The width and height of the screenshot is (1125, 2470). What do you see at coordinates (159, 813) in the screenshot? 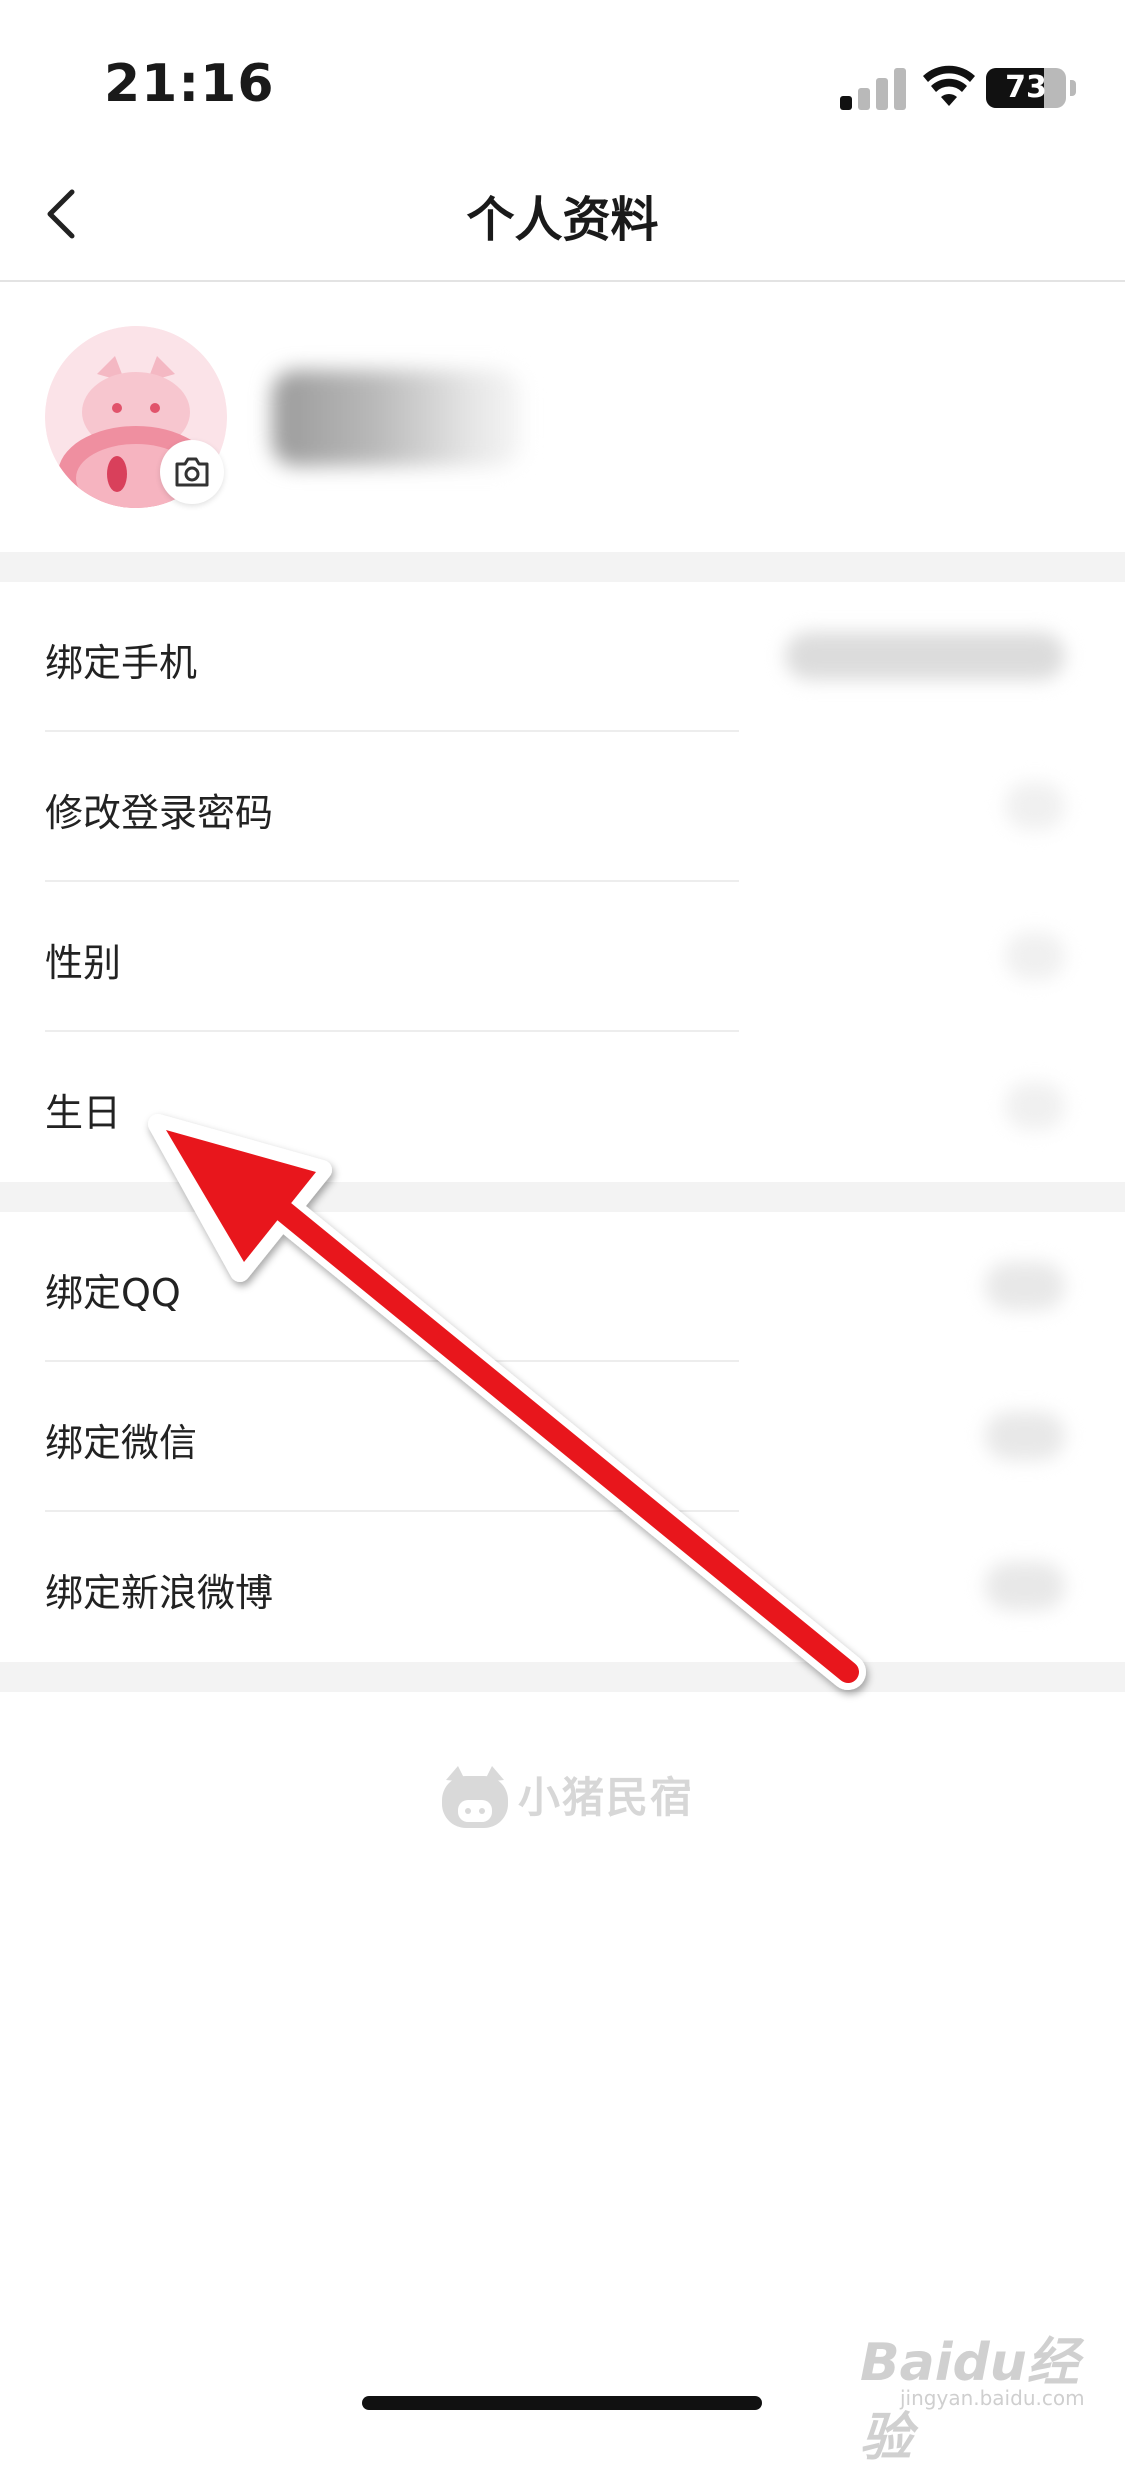
I see `row-label: 修改登录密码` at bounding box center [159, 813].